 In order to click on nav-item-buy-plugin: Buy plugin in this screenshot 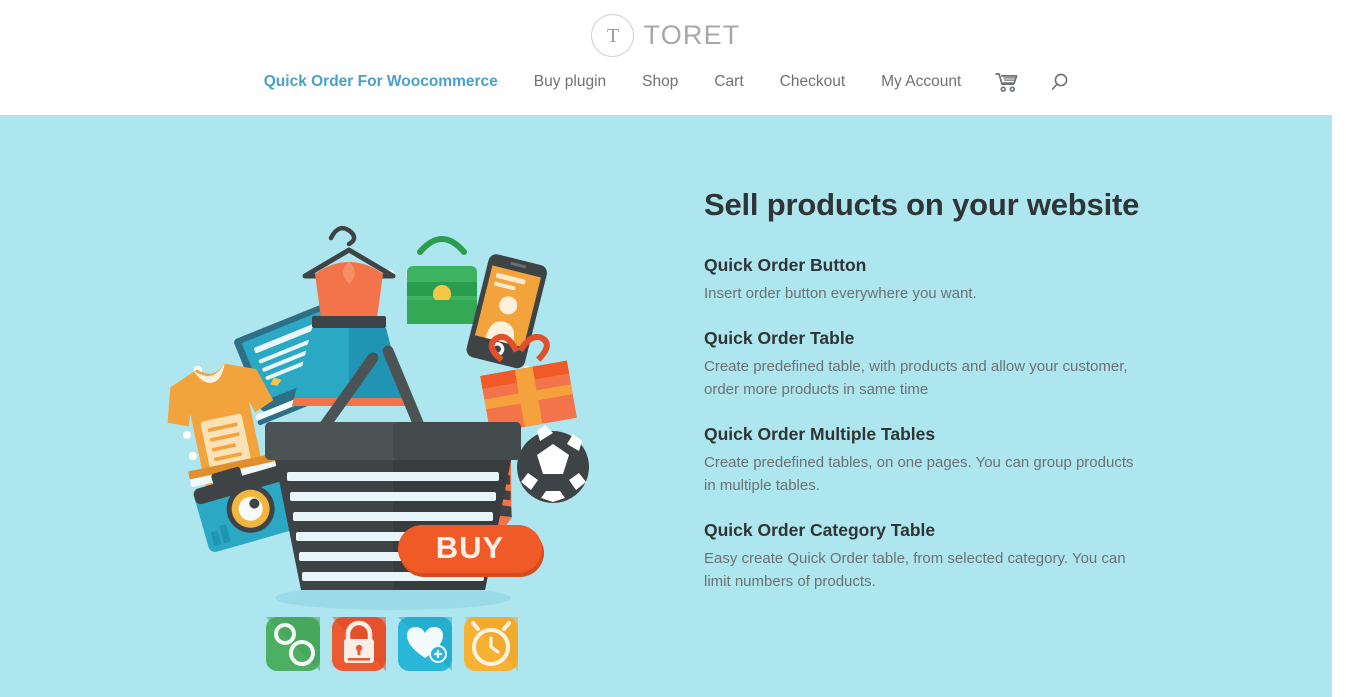, I will do `click(570, 82)`.